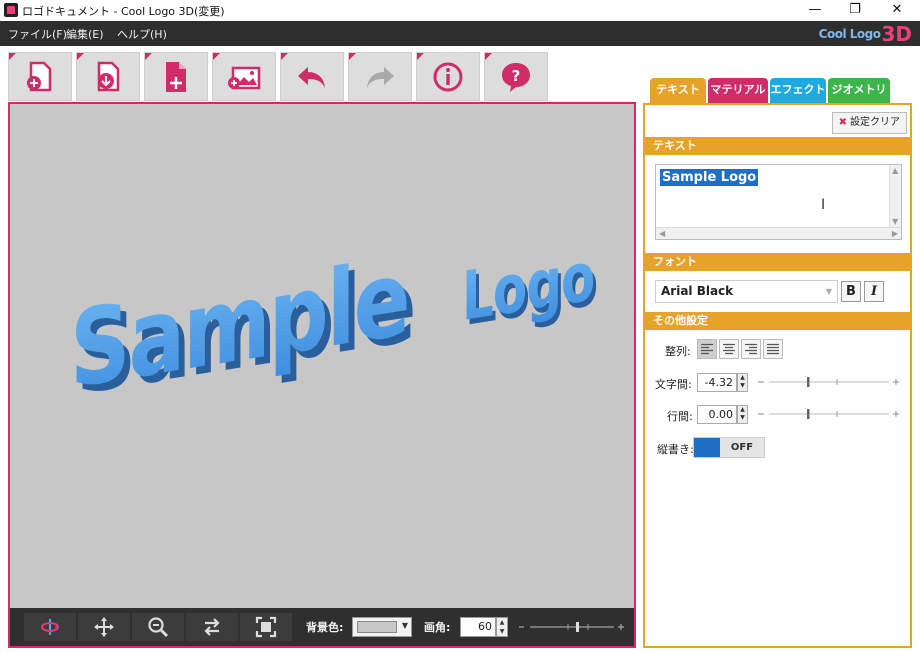 The height and width of the screenshot is (652, 920). I want to click on menu-file: ファイル(F), so click(37, 34).